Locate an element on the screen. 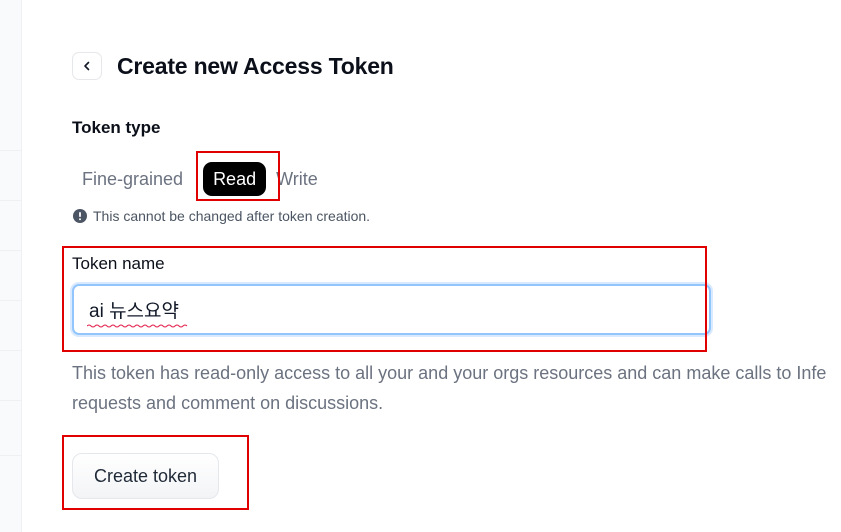 The width and height of the screenshot is (841, 532). token-type-label: Token type is located at coordinates (116, 127).